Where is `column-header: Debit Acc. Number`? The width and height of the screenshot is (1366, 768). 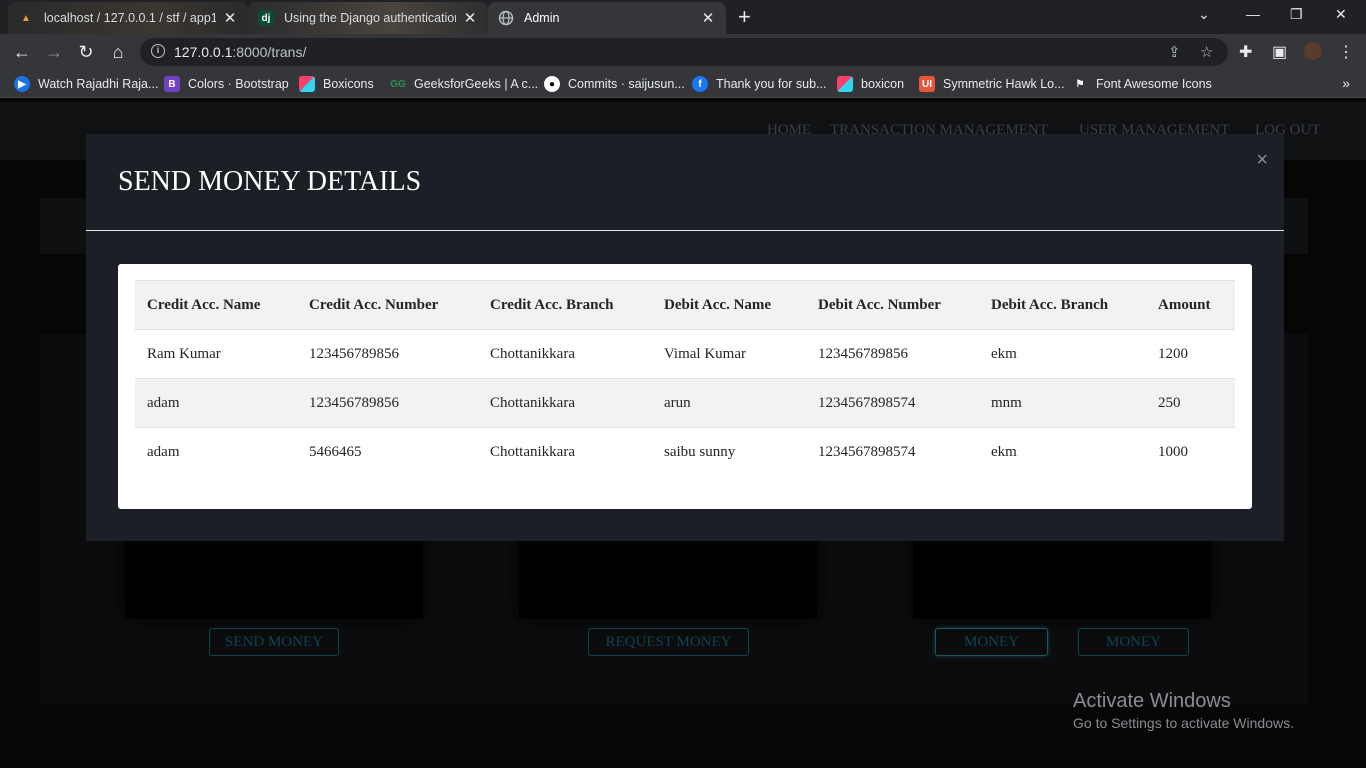
column-header: Debit Acc. Number is located at coordinates (892, 305).